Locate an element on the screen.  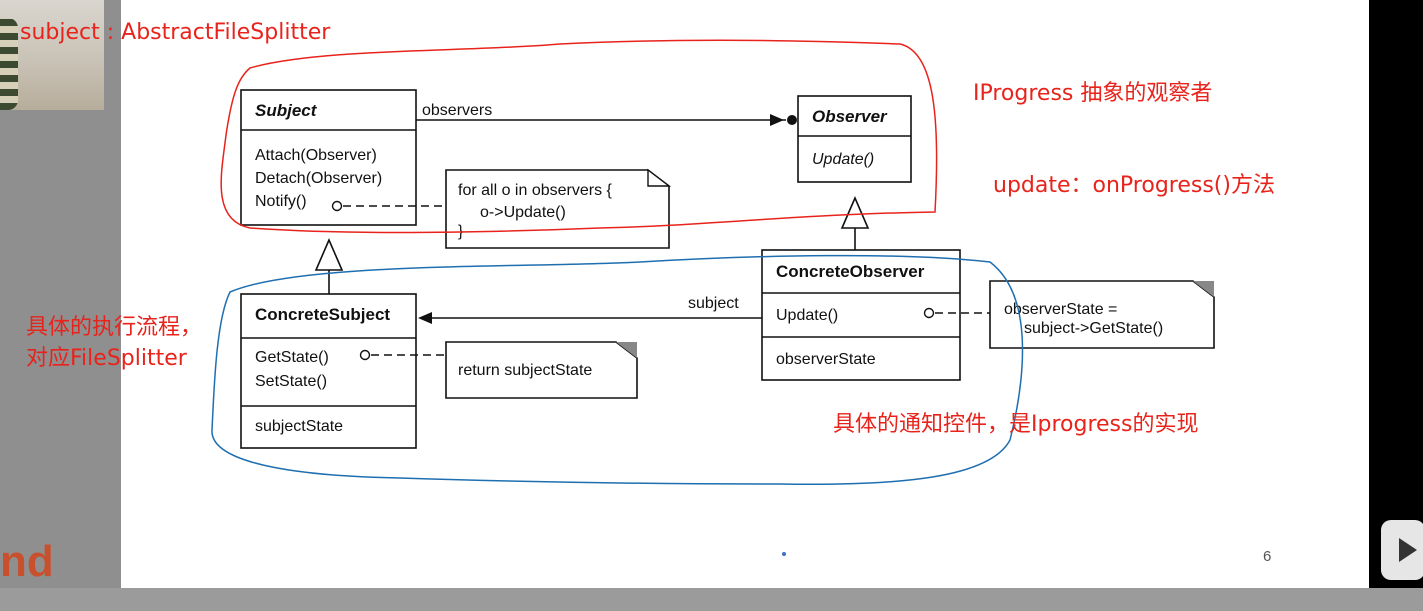
iprogress-annotation: IProgress 抽象的观察者 is located at coordinates (1093, 93).